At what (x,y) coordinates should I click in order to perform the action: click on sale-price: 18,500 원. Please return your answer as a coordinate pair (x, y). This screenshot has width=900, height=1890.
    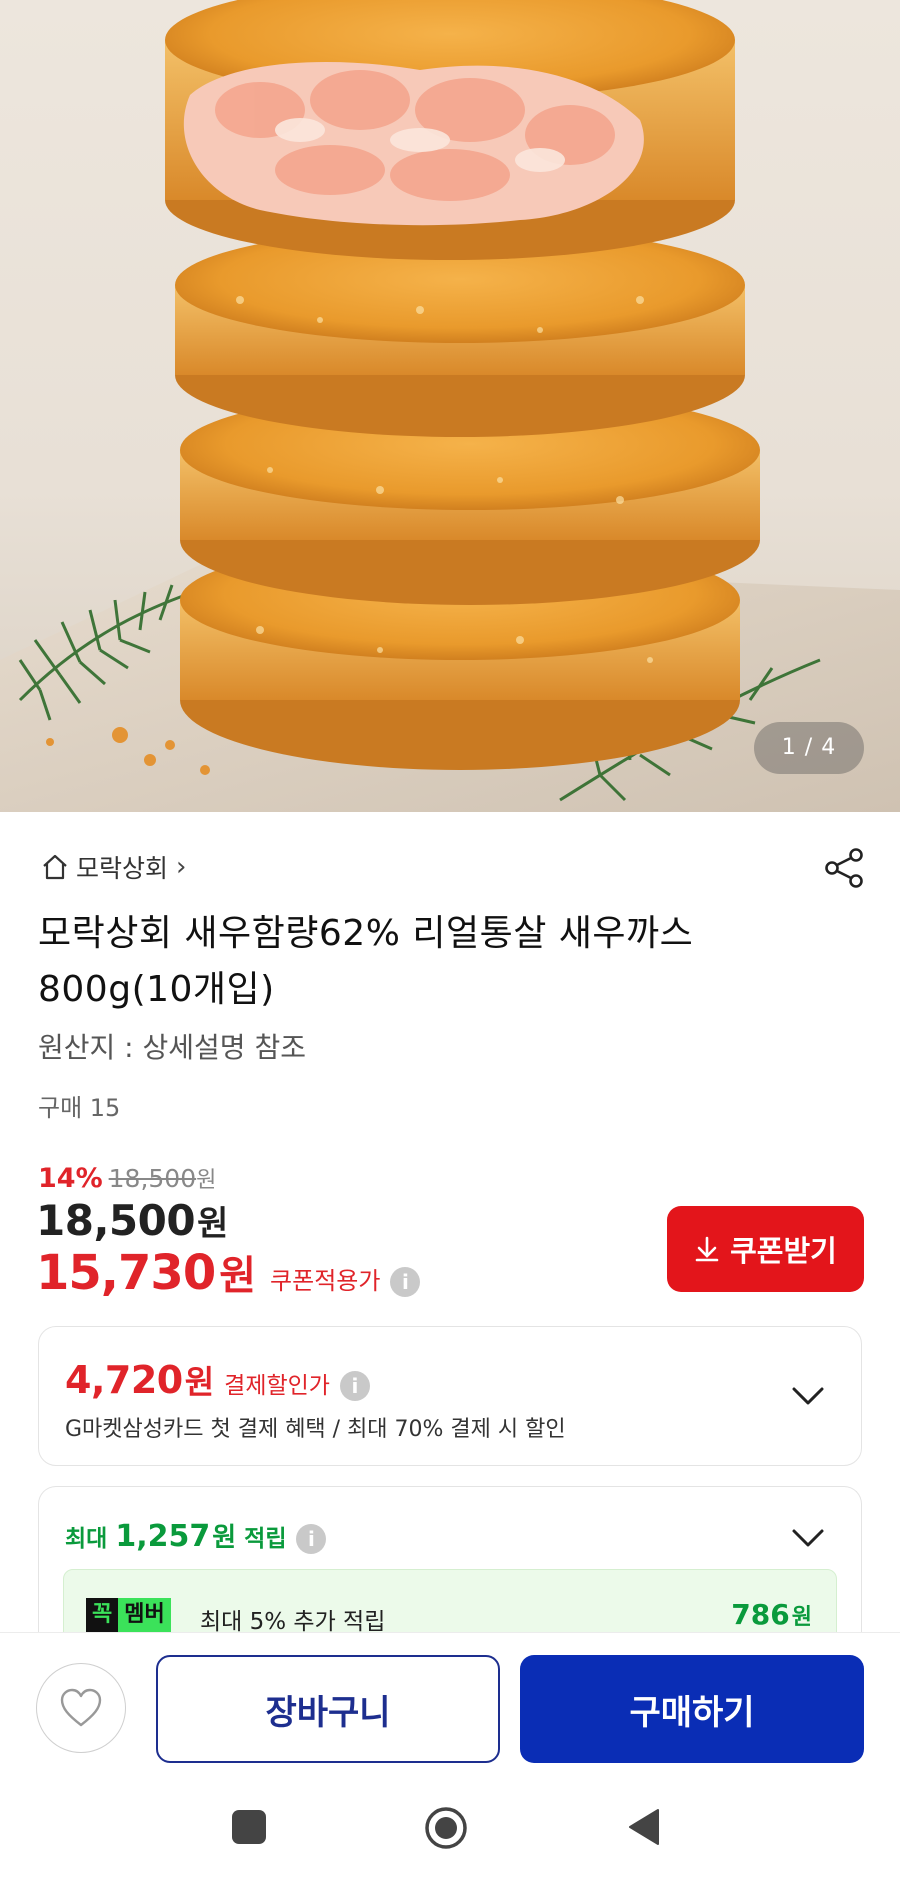
    Looking at the image, I should click on (132, 1220).